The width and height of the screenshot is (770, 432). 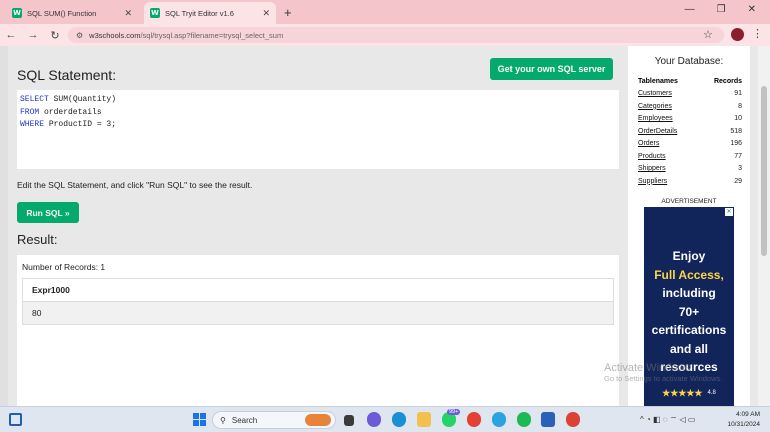 What do you see at coordinates (743, 424) in the screenshot?
I see `date: 10/31/2024` at bounding box center [743, 424].